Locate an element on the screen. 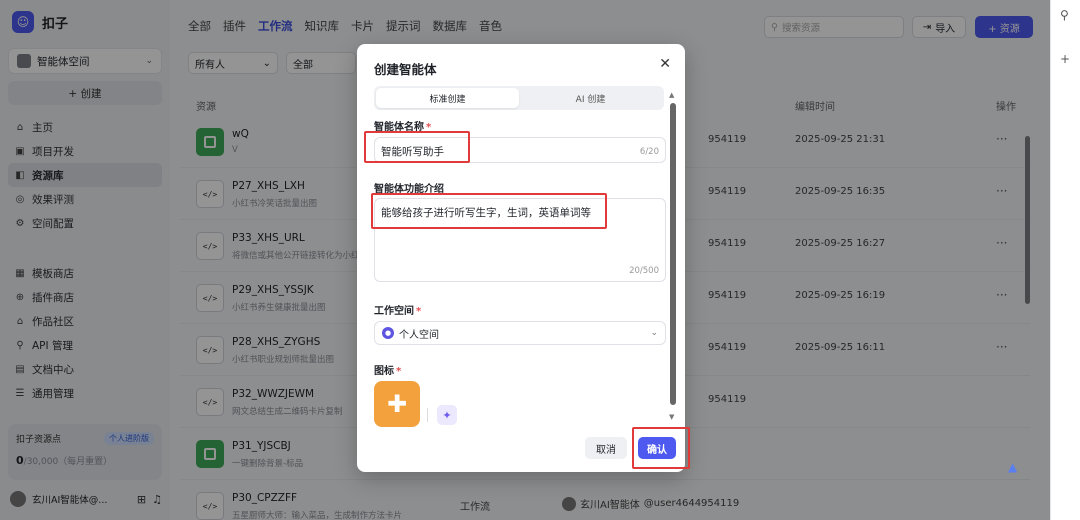 The width and height of the screenshot is (1080, 520). tab-standard-create: 标准创建 is located at coordinates (447, 98).